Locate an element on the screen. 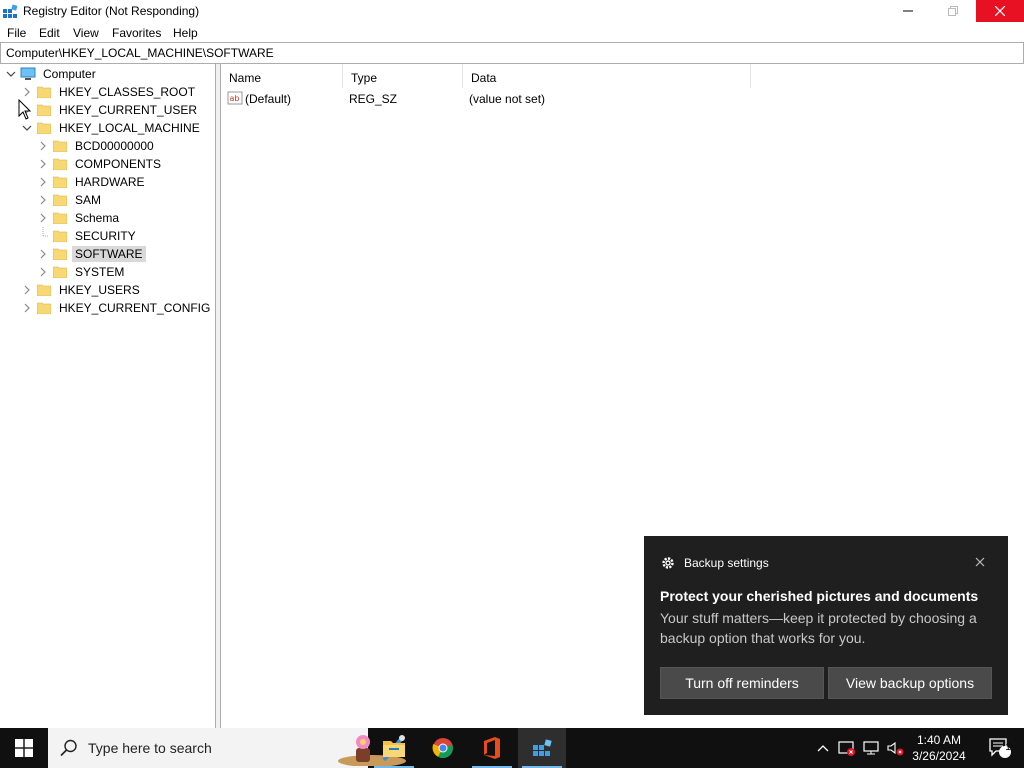 This screenshot has height=768, width=1024. tree-item-computer: Computer is located at coordinates (51, 74).